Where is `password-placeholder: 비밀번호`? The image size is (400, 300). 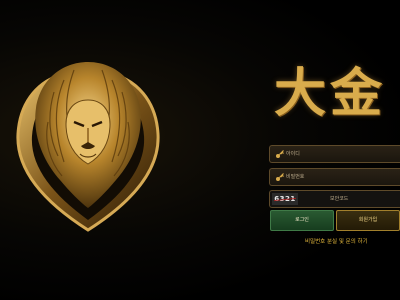 password-placeholder: 비밀번호 is located at coordinates (295, 177).